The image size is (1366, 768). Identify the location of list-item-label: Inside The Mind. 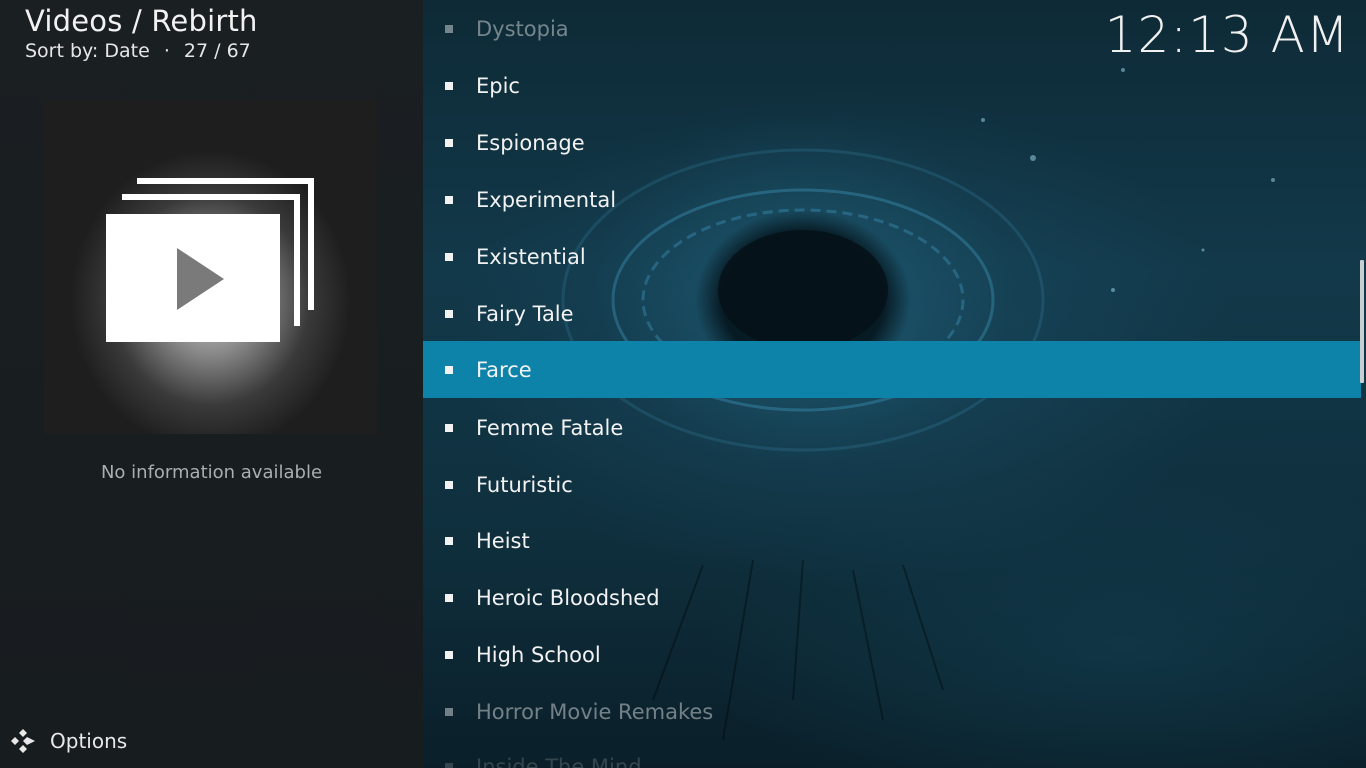
(559, 761).